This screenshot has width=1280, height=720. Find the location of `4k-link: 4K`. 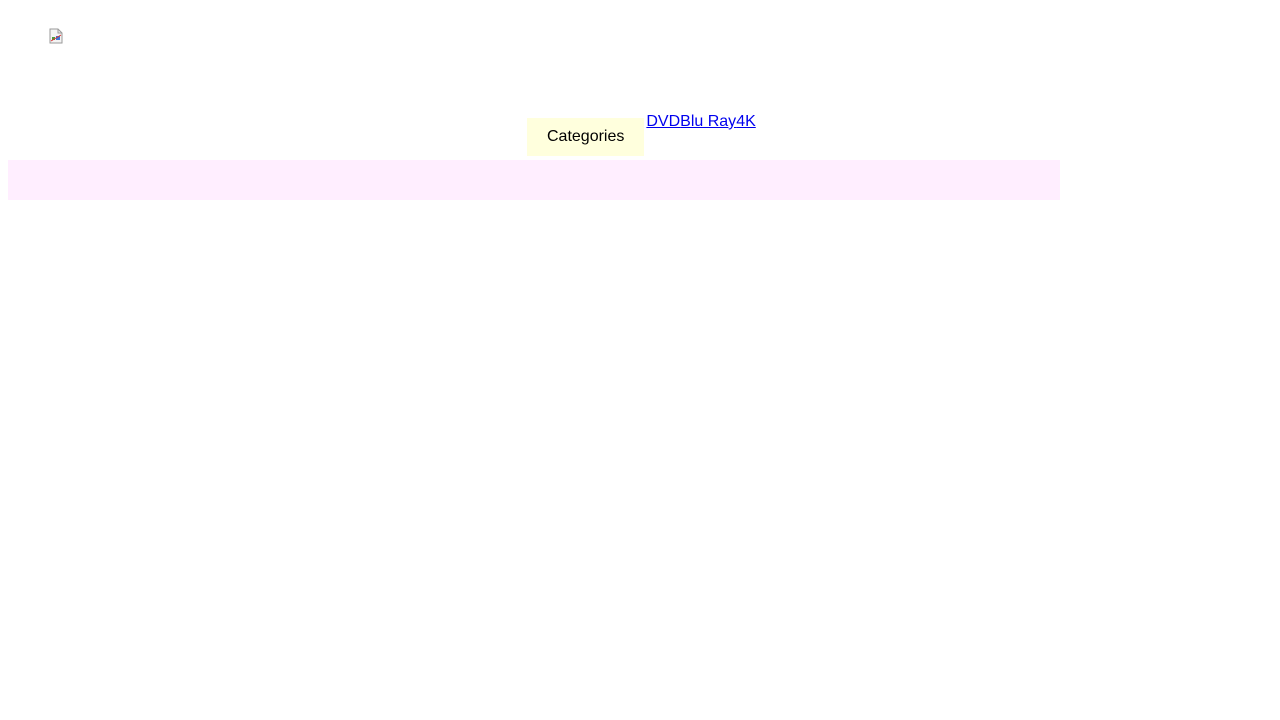

4k-link: 4K is located at coordinates (746, 122).